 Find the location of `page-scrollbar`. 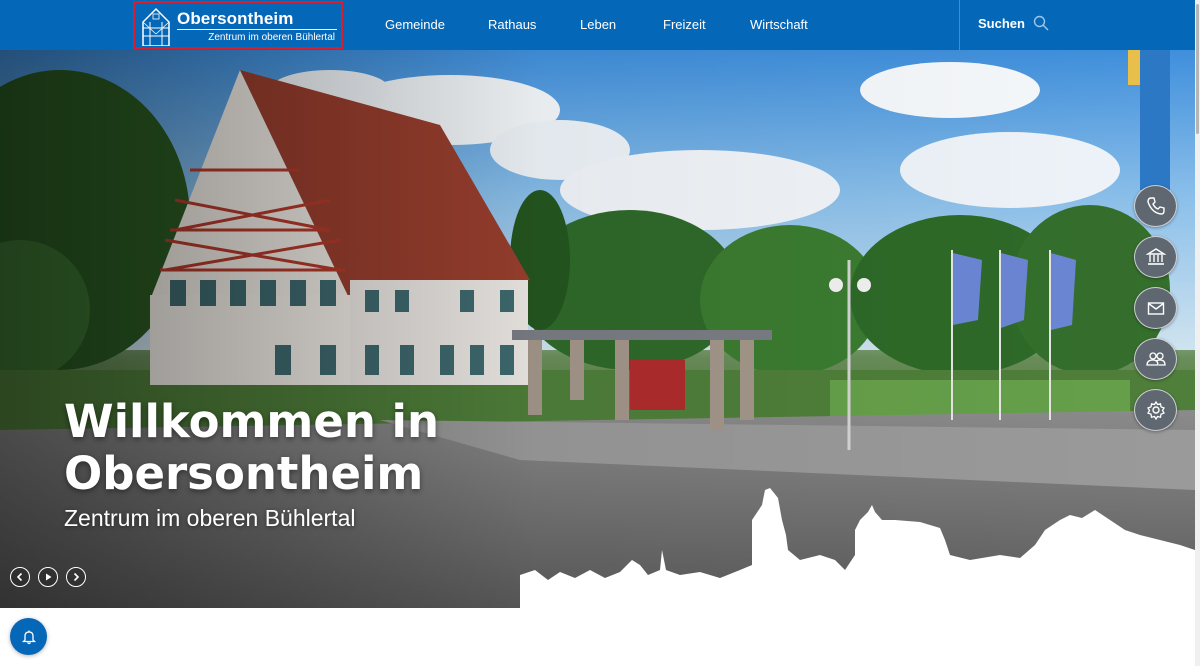

page-scrollbar is located at coordinates (1197, 333).